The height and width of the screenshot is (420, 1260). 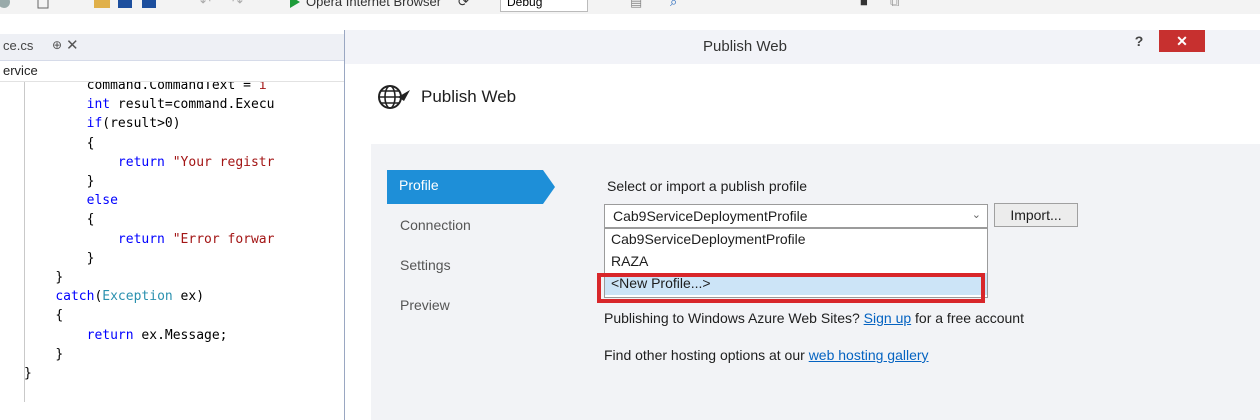 I want to click on type-navigation-label: ervice, so click(x=20, y=70).